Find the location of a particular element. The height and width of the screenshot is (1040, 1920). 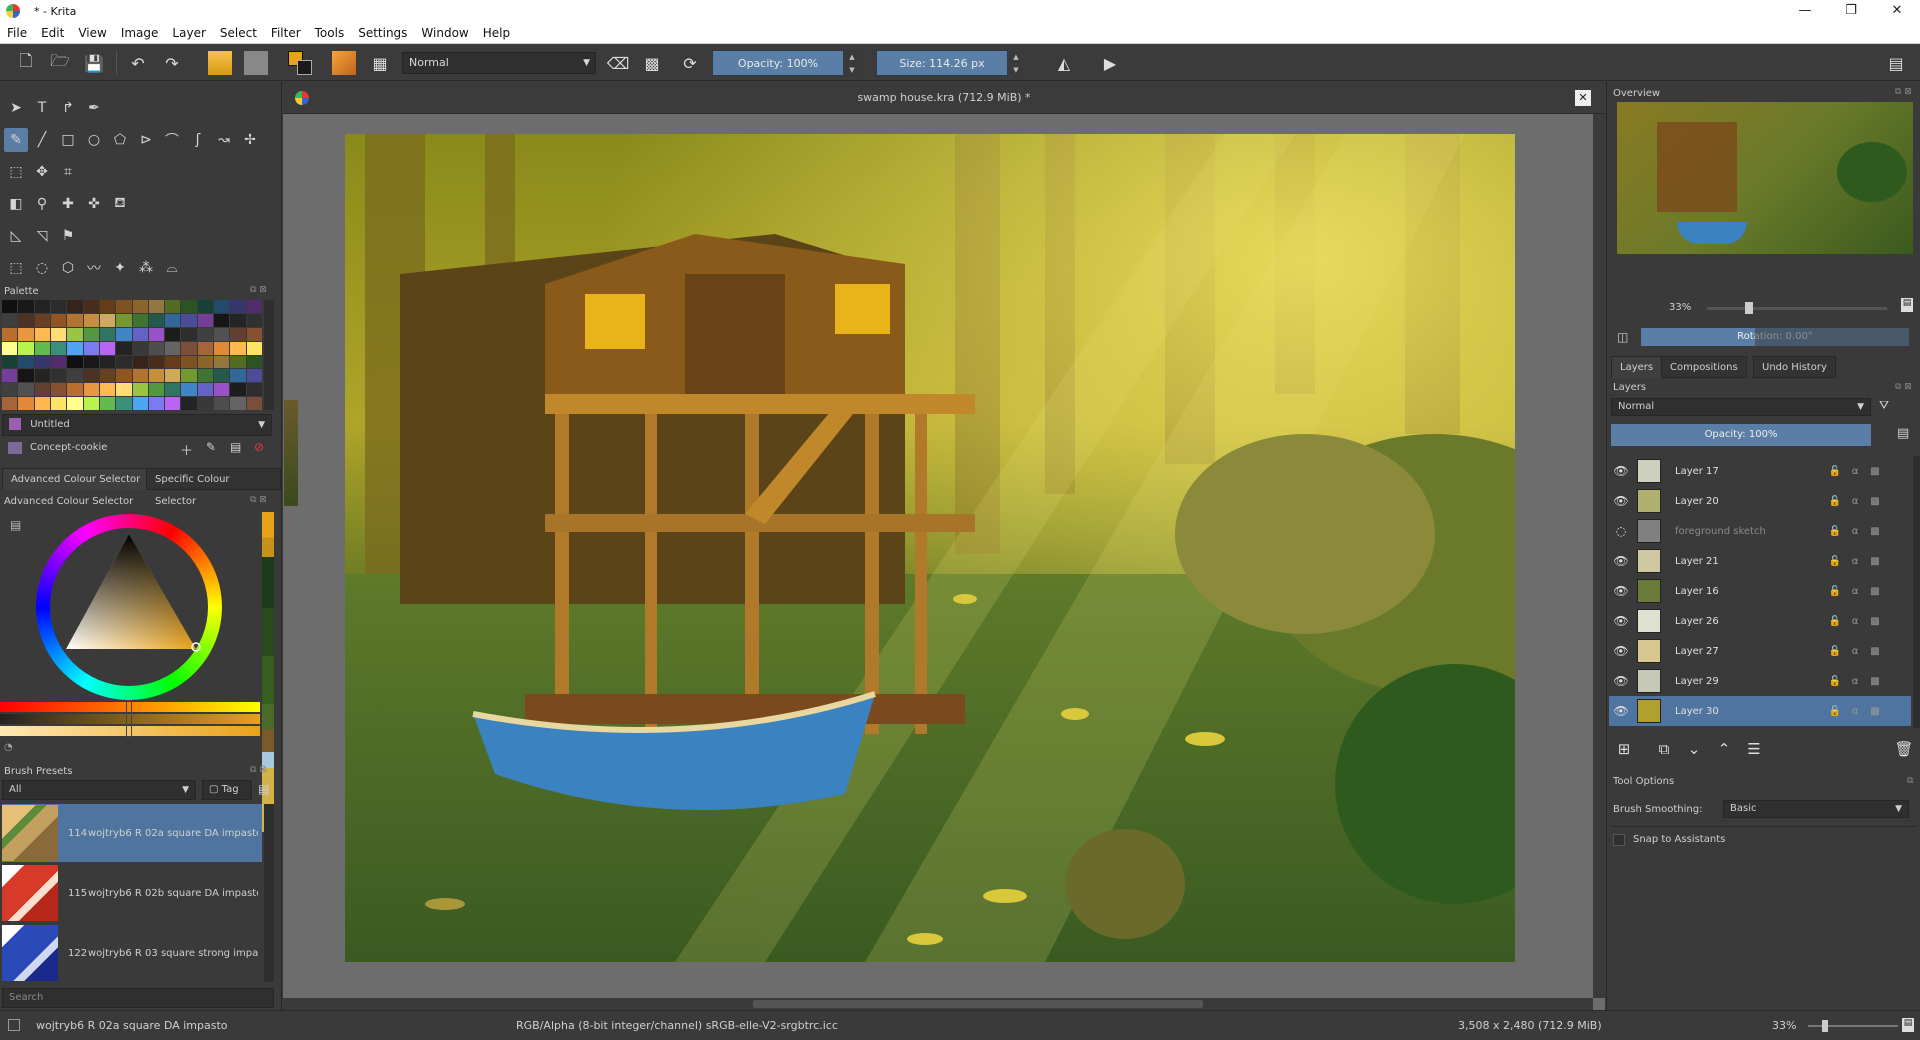

colour-history-icon: ◔ is located at coordinates (8, 747).